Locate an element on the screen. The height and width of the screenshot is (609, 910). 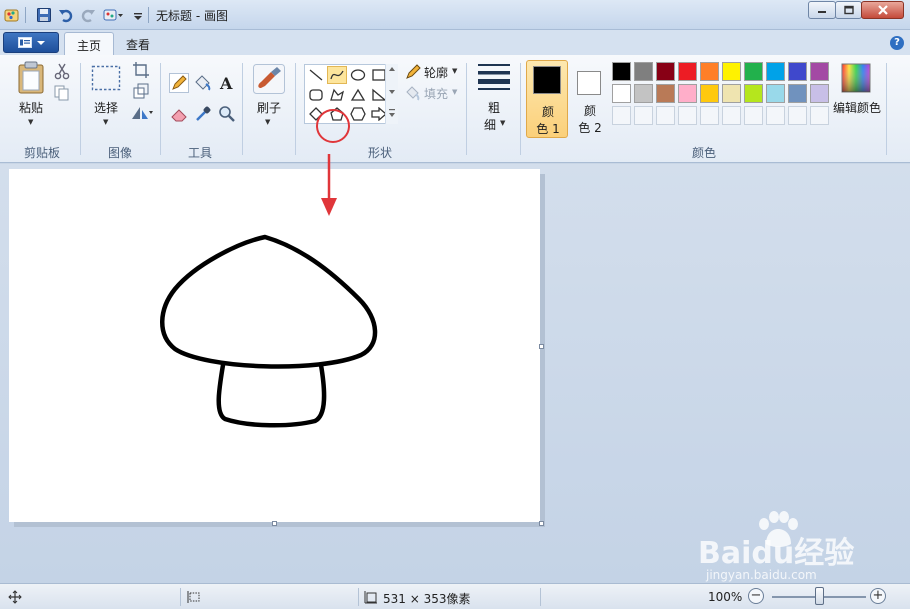
outline-icon is located at coordinates (413, 72).